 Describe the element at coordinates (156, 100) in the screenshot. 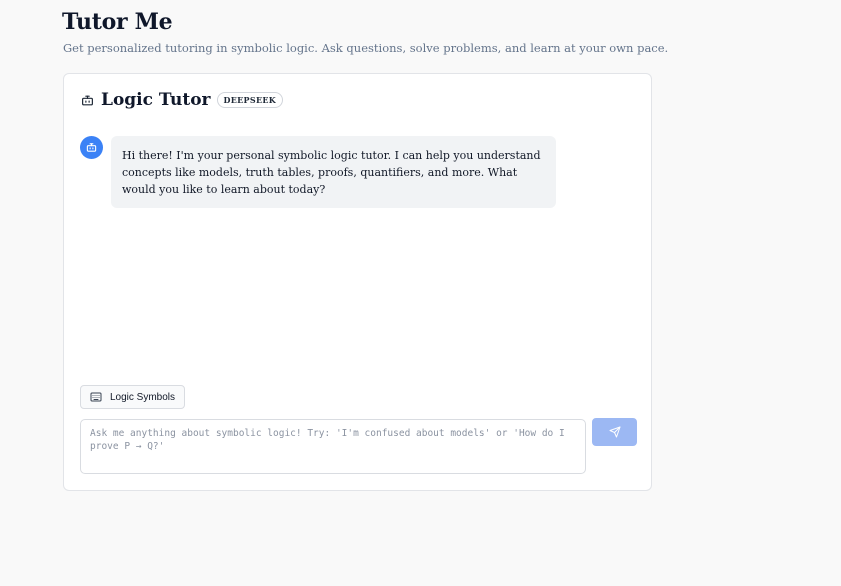

I see `tutor-title: Logic Tutor` at that location.